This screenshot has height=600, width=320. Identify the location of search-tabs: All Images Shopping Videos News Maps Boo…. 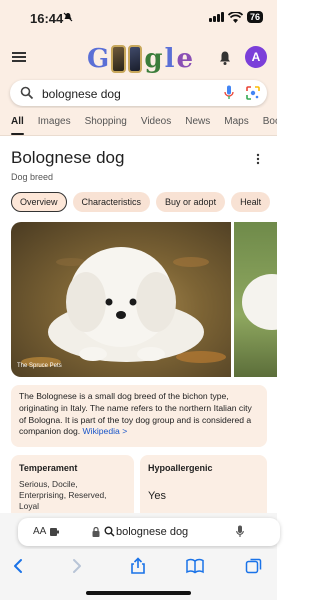
(138, 122).